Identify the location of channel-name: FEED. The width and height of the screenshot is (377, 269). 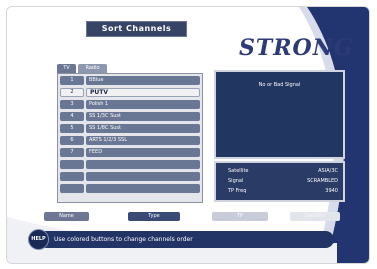
(143, 152).